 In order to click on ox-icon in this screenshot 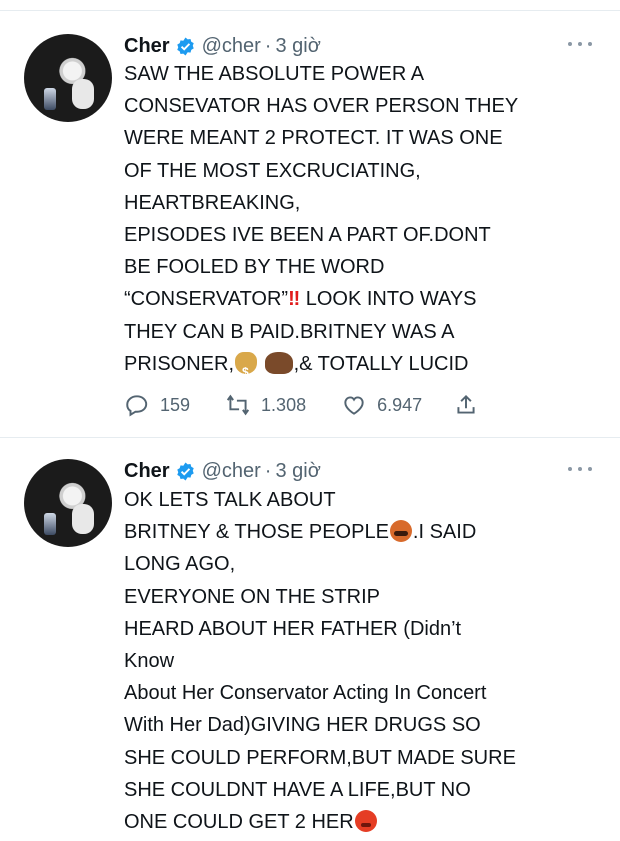, I will do `click(278, 362)`.